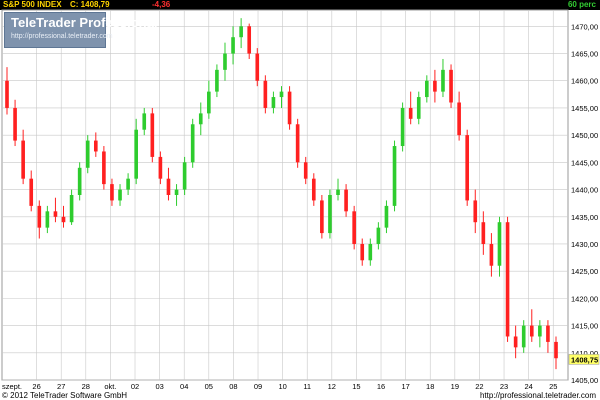  Describe the element at coordinates (110, 386) in the screenshot. I see `x-tick-label: okt.` at that location.